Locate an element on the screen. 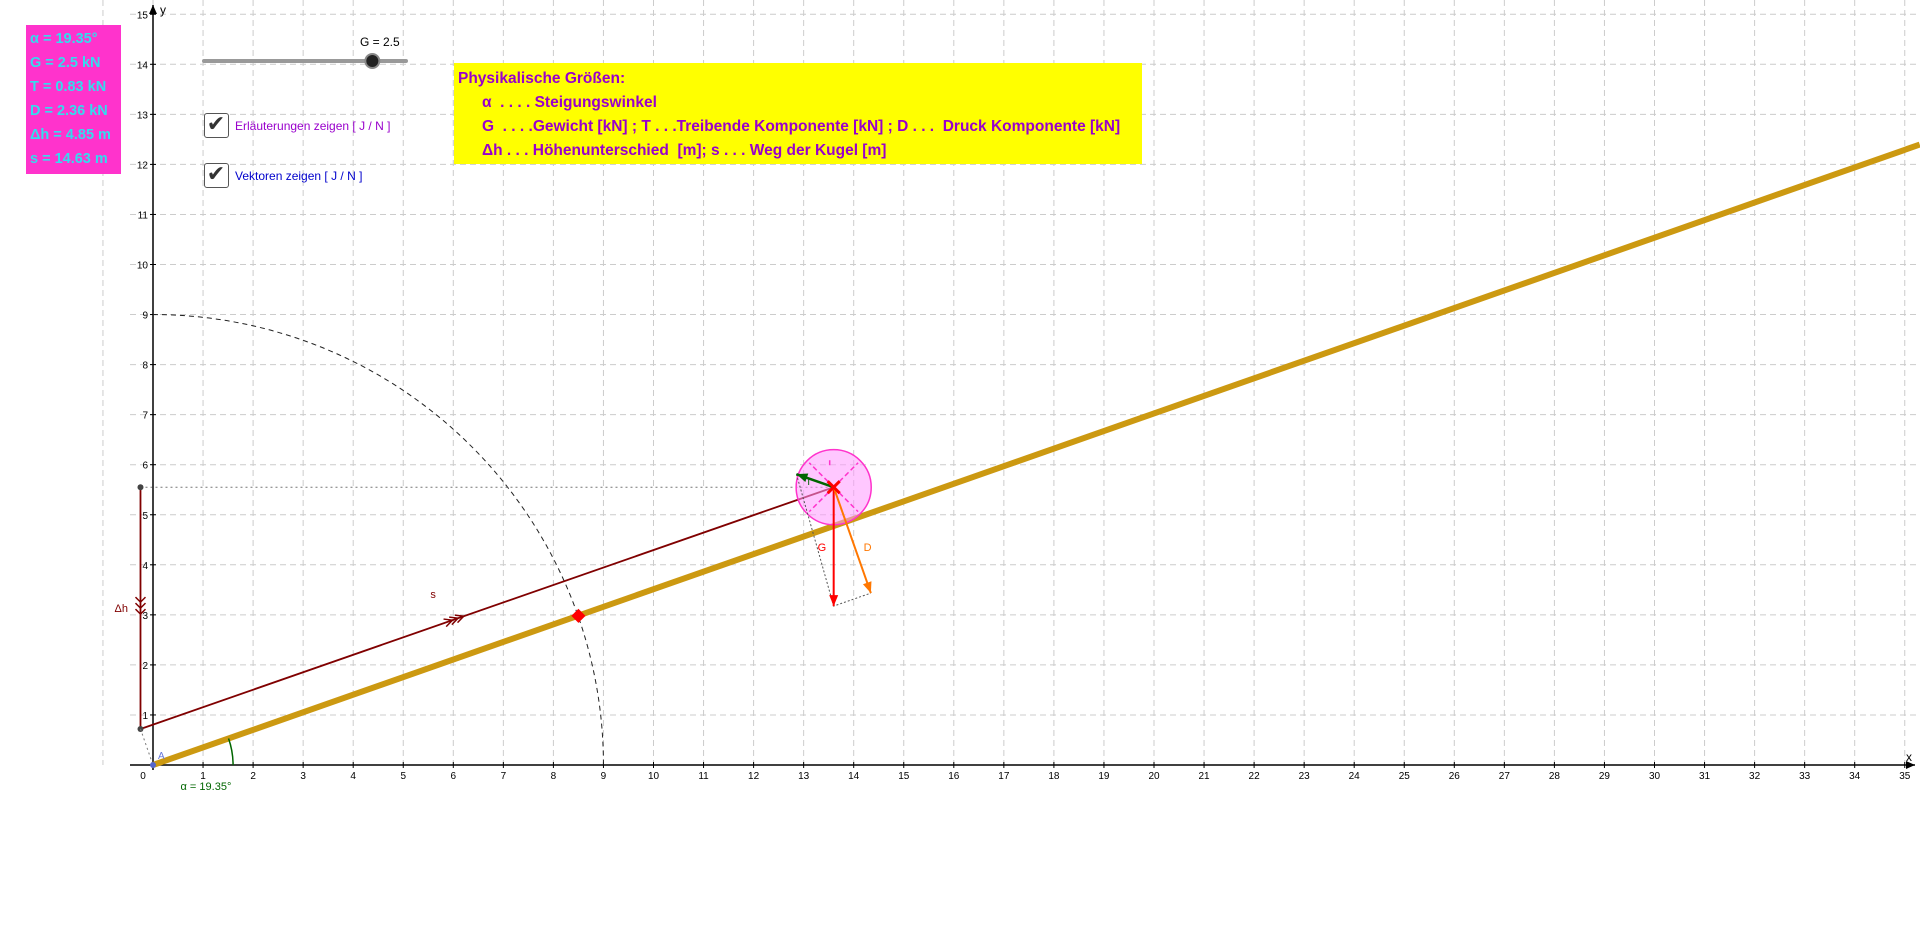  y-tick-label: 10 is located at coordinates (143, 266).